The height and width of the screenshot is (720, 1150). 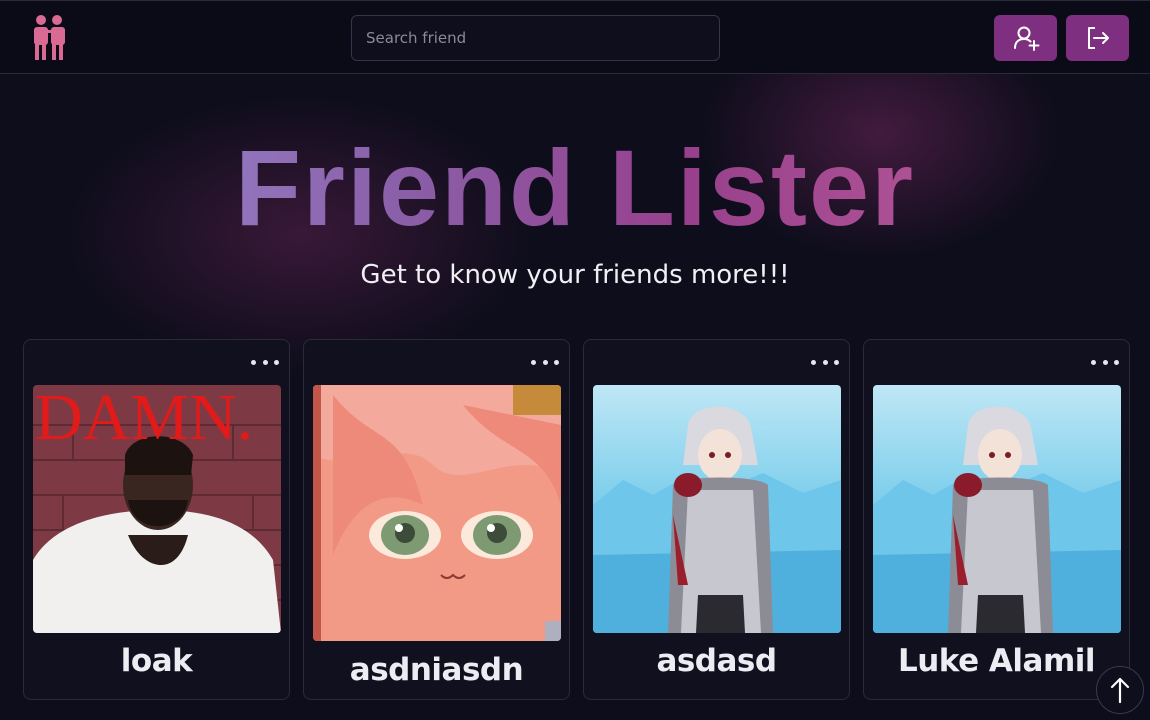 I want to click on navbar, so click(x=575, y=37).